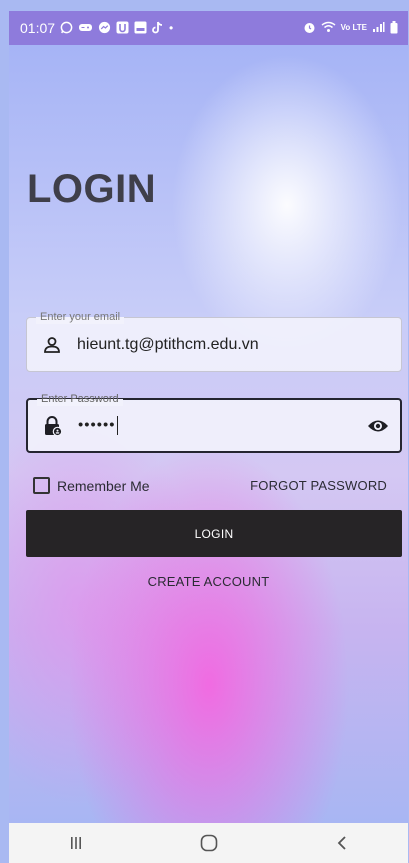 Image resolution: width=409 pixels, height=863 pixels. I want to click on eye-icon, so click(378, 426).